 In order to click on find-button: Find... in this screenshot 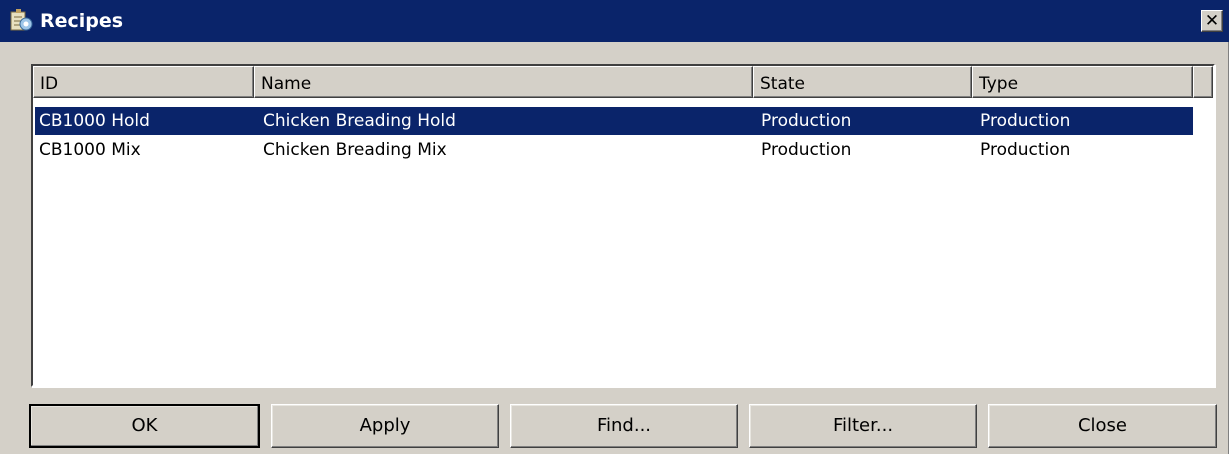, I will do `click(624, 426)`.